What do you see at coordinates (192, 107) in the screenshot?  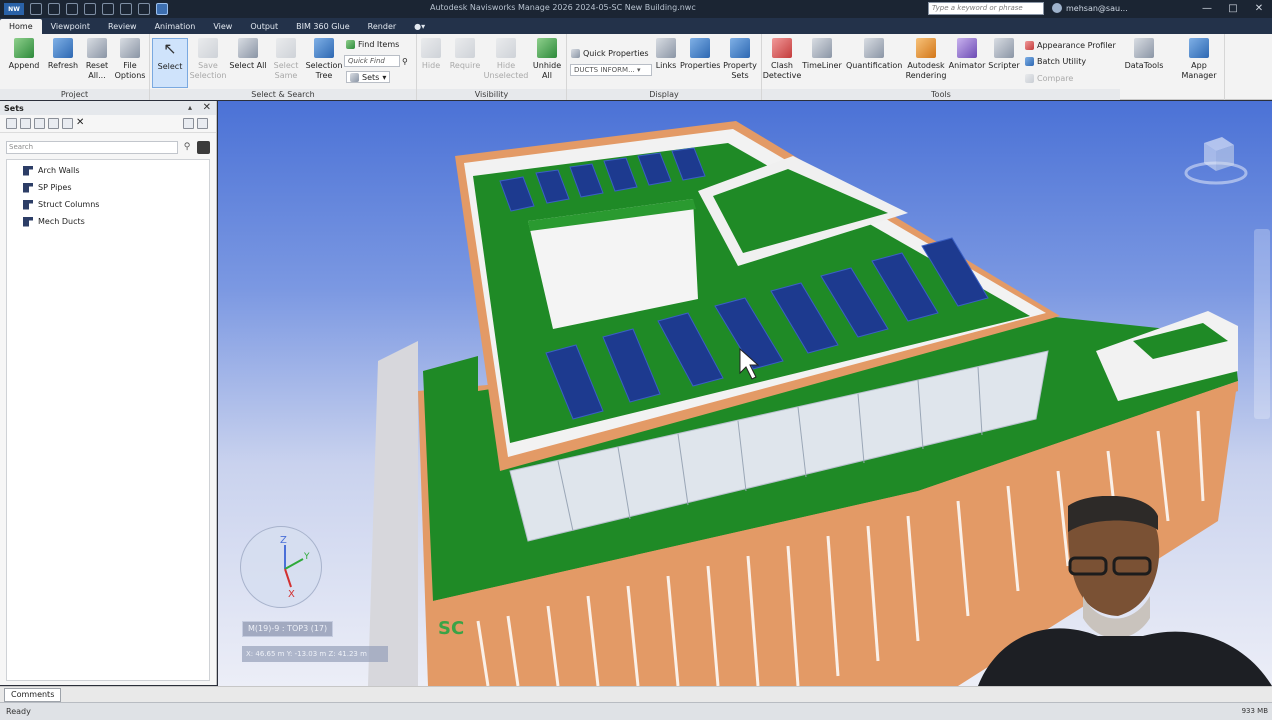 I see `pin-icon: ▴` at bounding box center [192, 107].